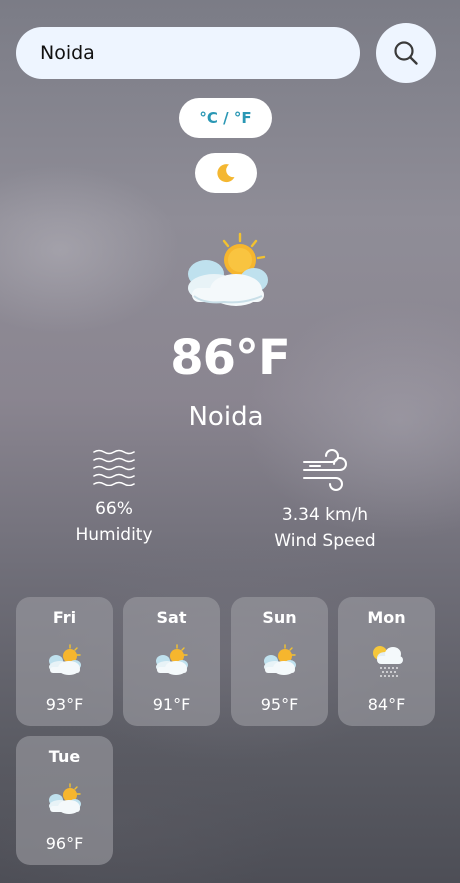  Describe the element at coordinates (114, 467) in the screenshot. I see `humidity-waves-icon` at that location.